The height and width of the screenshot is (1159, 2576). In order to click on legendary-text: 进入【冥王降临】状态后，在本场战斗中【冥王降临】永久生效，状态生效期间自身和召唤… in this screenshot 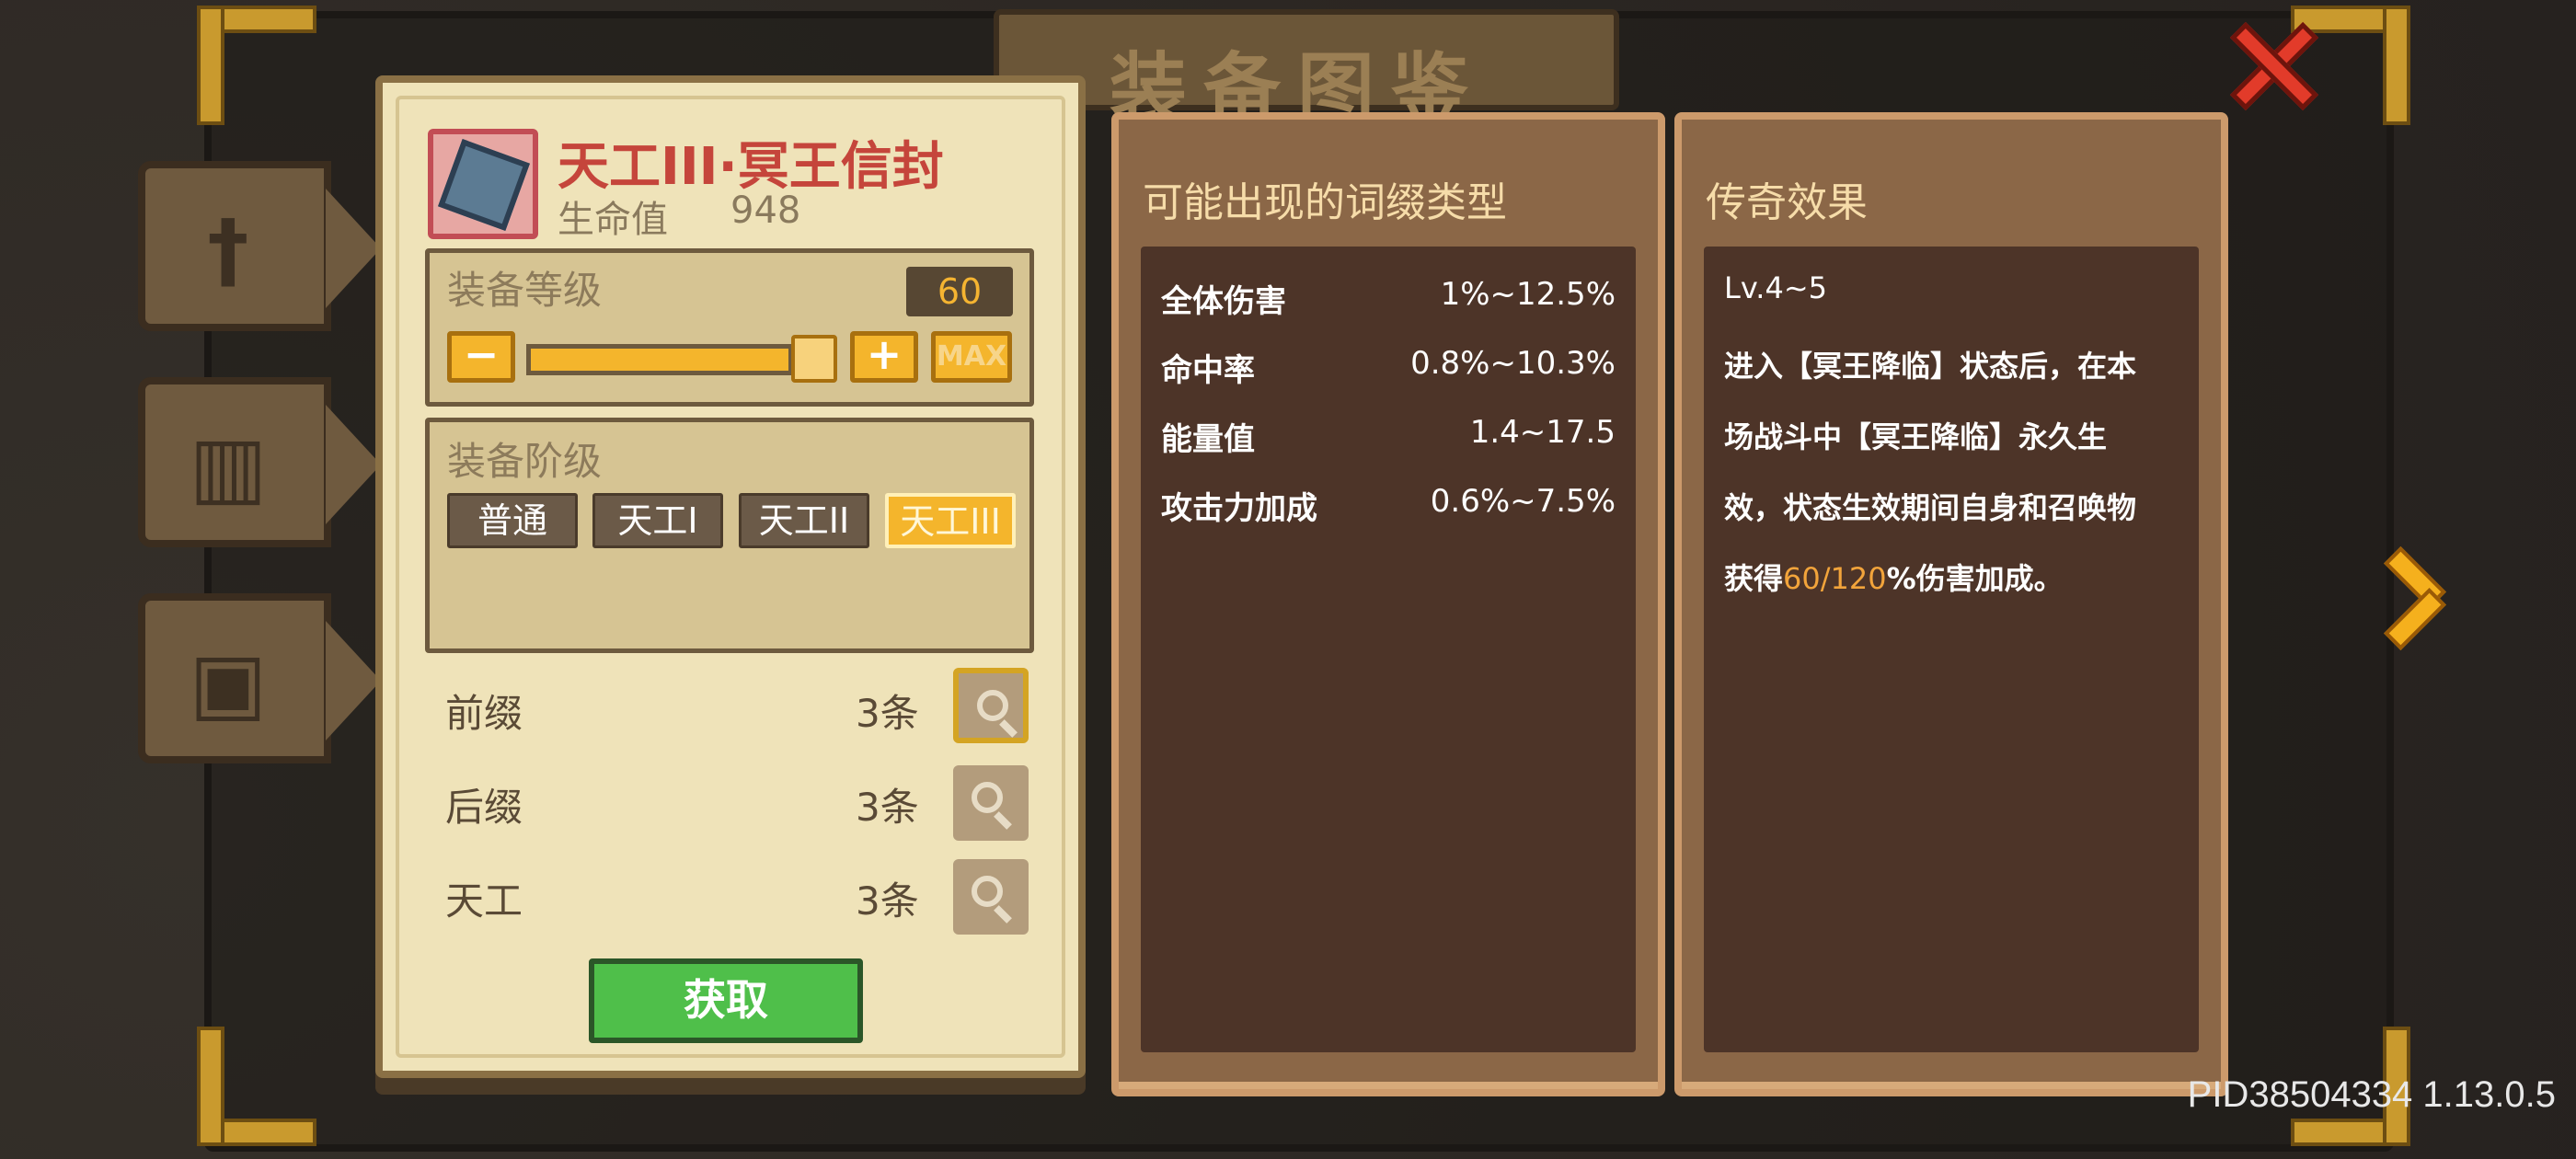, I will do `click(1930, 472)`.